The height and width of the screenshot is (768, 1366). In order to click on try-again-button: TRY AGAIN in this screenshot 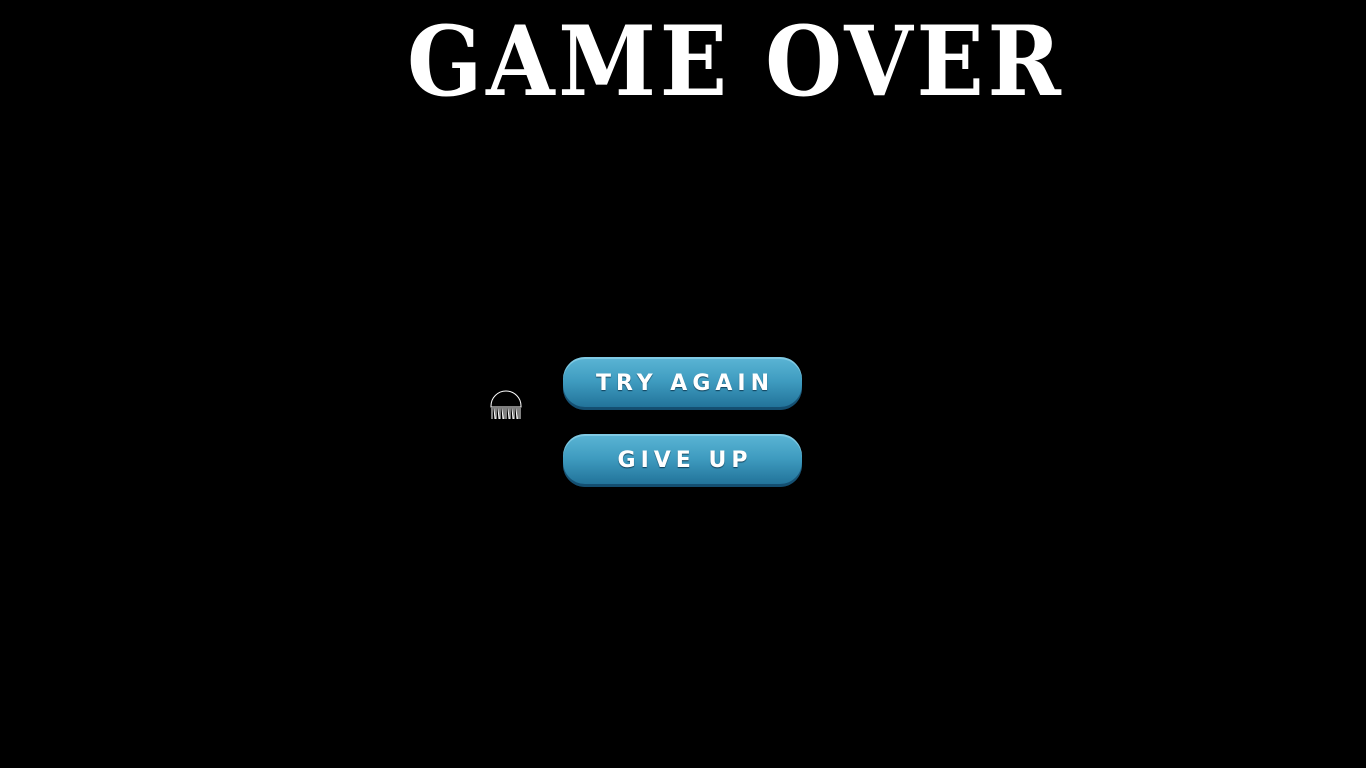, I will do `click(682, 383)`.